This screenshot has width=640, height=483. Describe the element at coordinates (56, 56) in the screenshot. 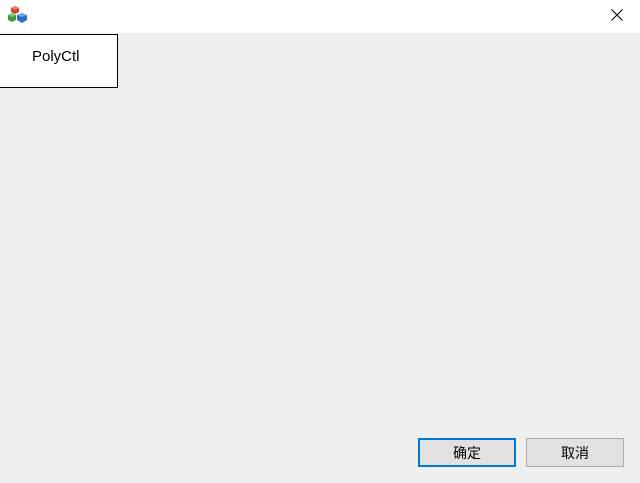

I see `polyctl-label: PolyCtl` at that location.